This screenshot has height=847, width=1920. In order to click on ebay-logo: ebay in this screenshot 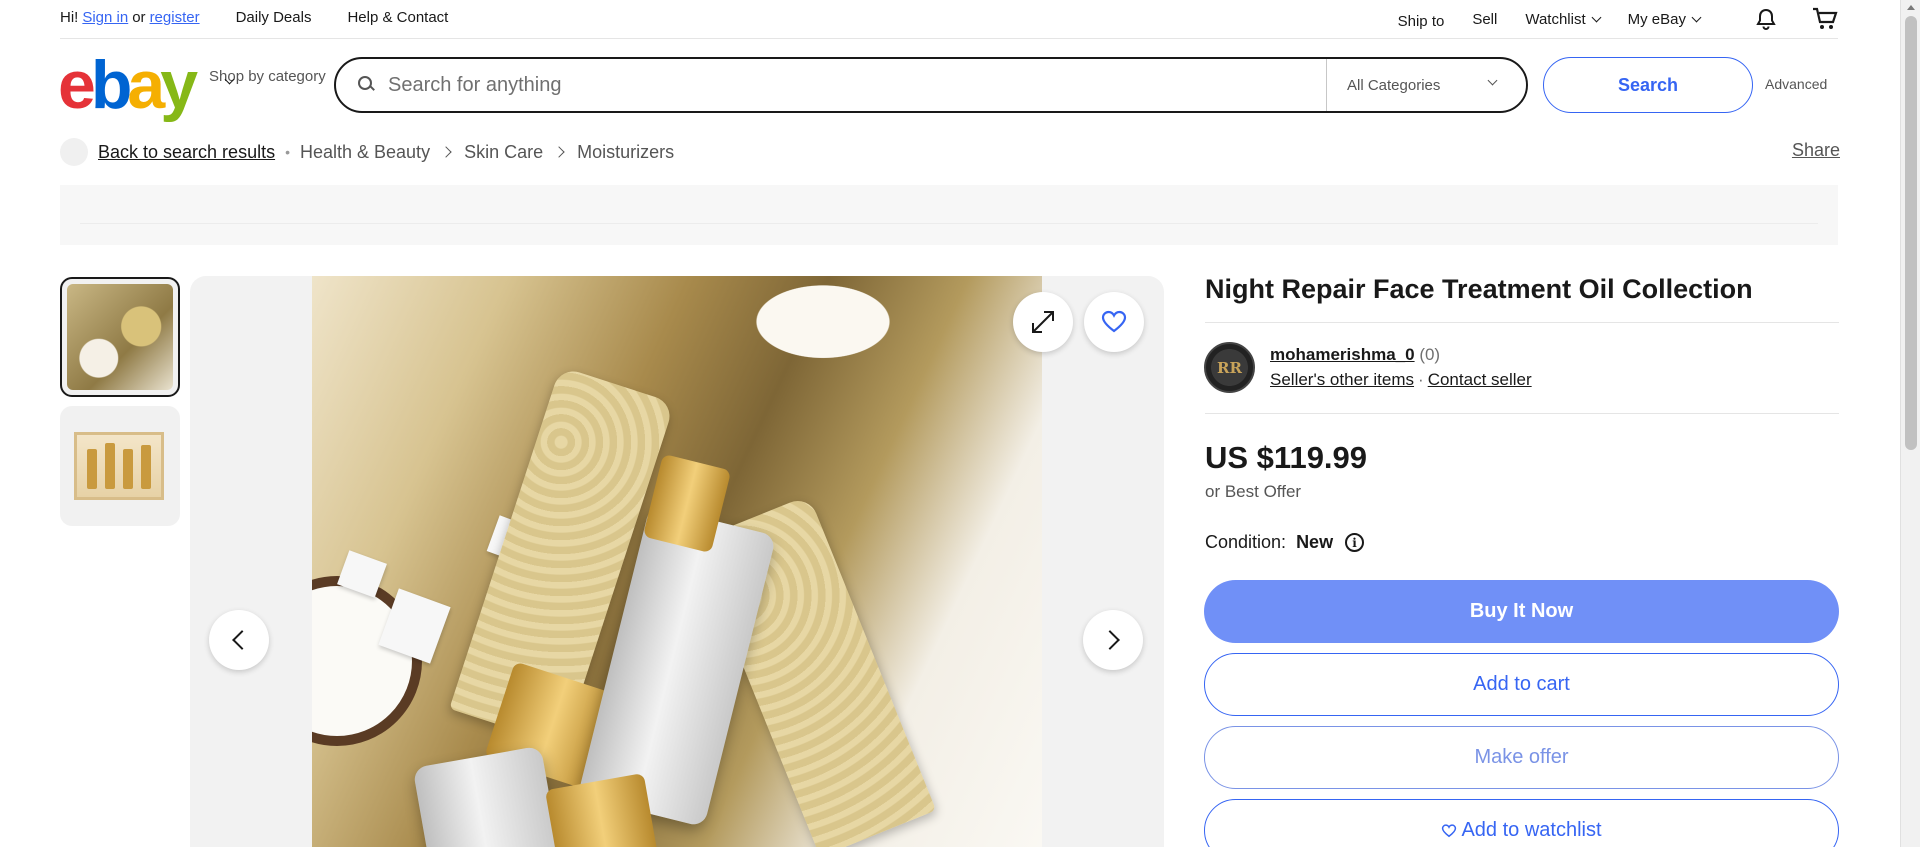, I will do `click(128, 85)`.